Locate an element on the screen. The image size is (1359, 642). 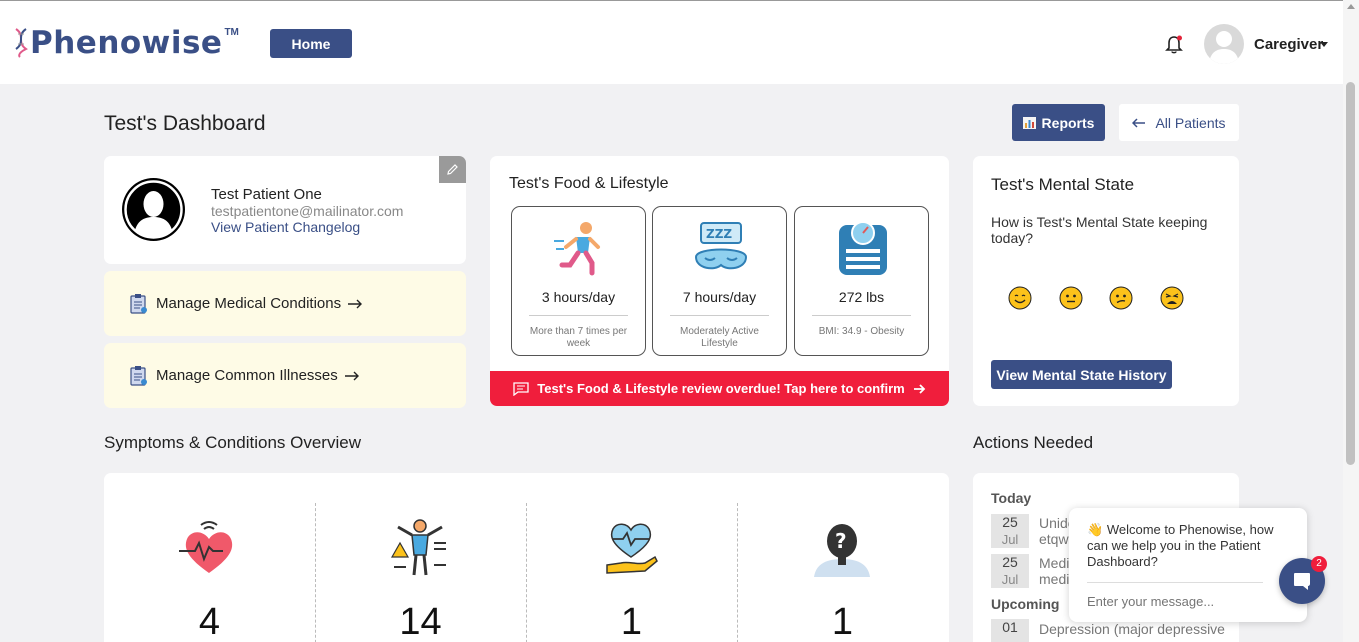
chevron-down-icon is located at coordinates (1324, 44).